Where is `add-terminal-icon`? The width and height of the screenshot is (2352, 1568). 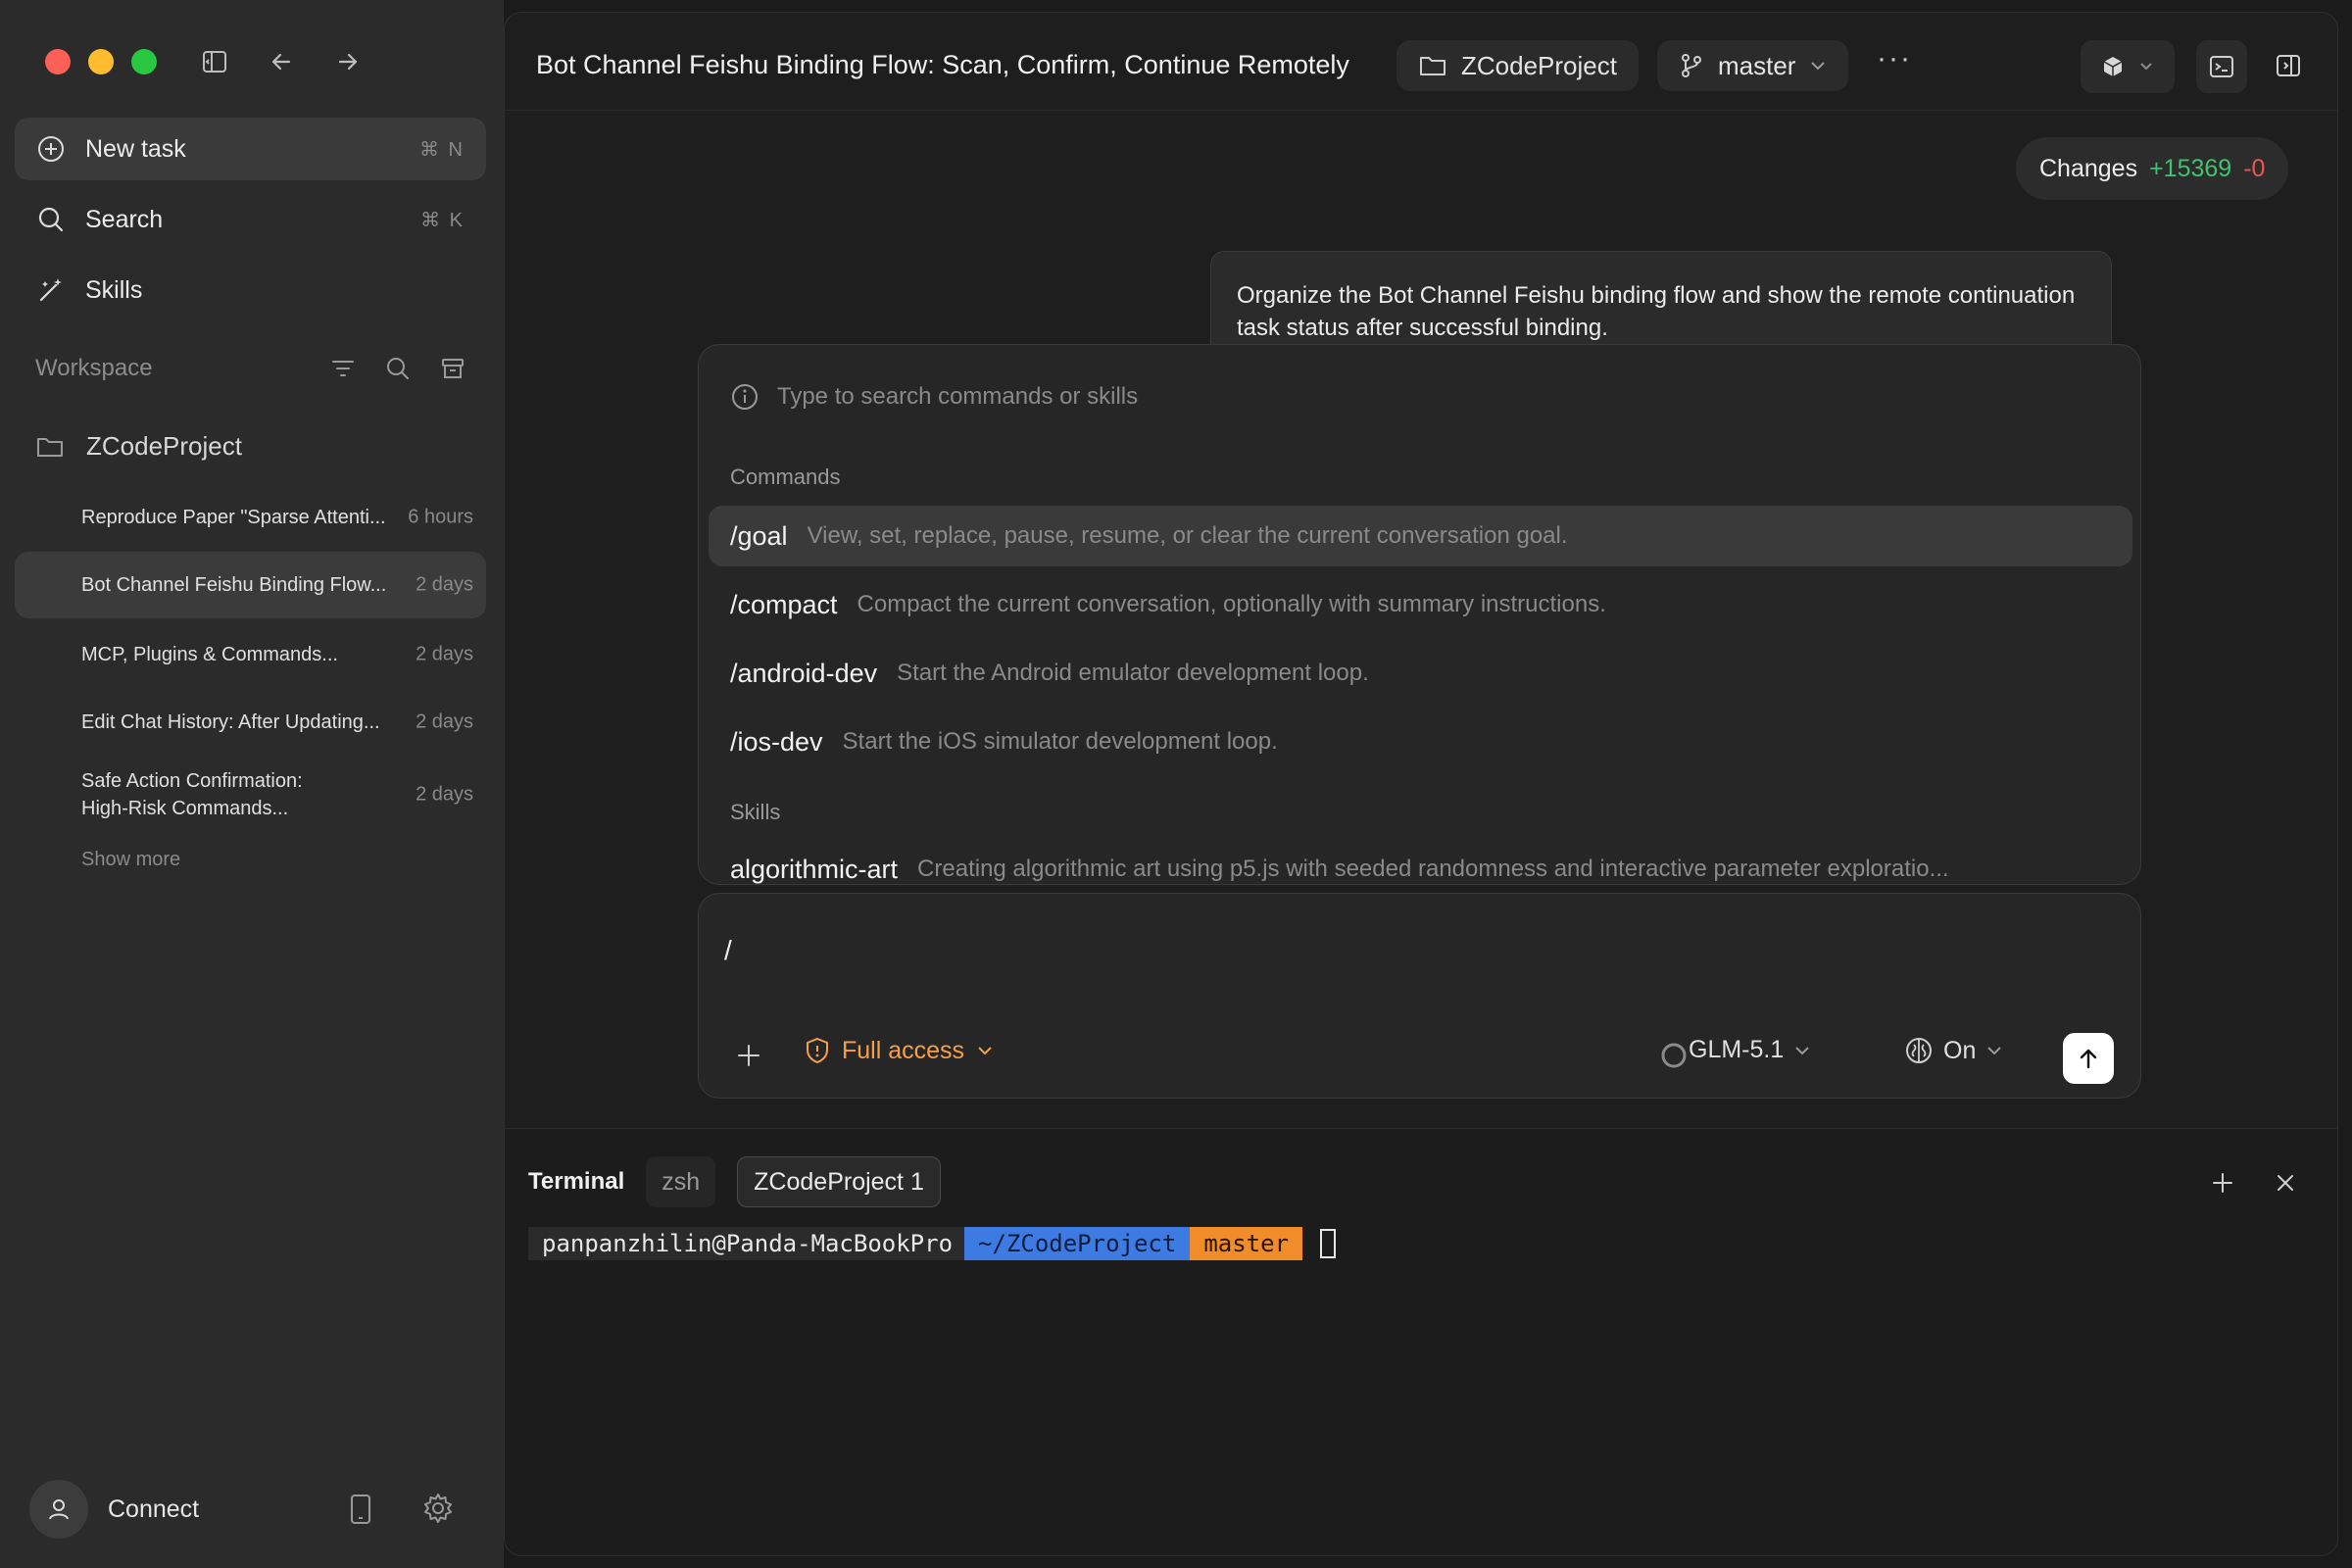
add-terminal-icon is located at coordinates (2222, 1183).